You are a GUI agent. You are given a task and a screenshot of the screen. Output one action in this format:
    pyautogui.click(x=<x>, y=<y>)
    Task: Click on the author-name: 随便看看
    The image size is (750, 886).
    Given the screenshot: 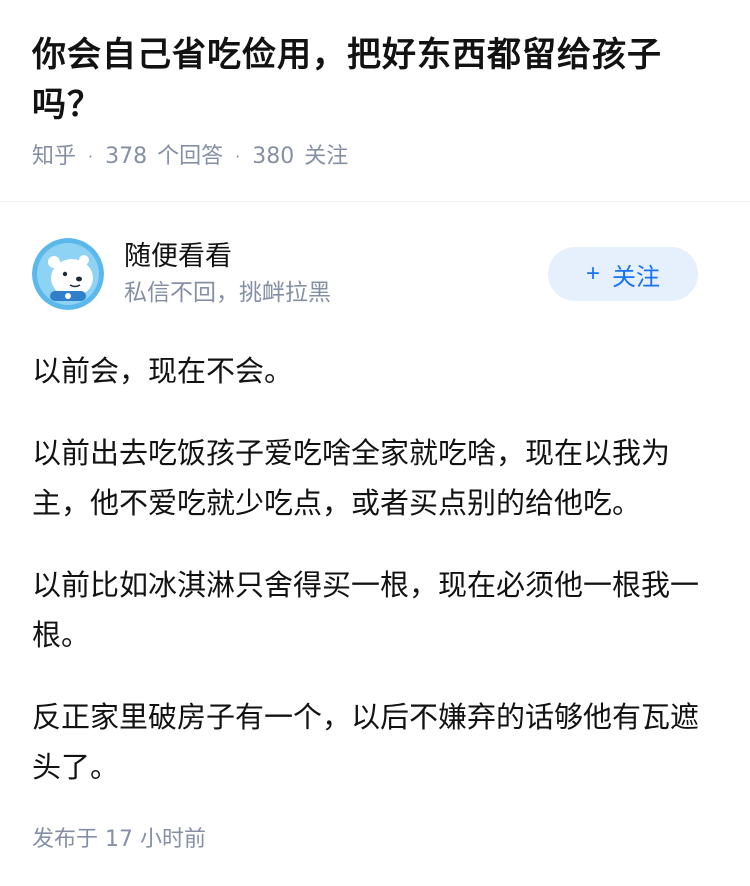 What is the action you would take?
    pyautogui.click(x=336, y=257)
    